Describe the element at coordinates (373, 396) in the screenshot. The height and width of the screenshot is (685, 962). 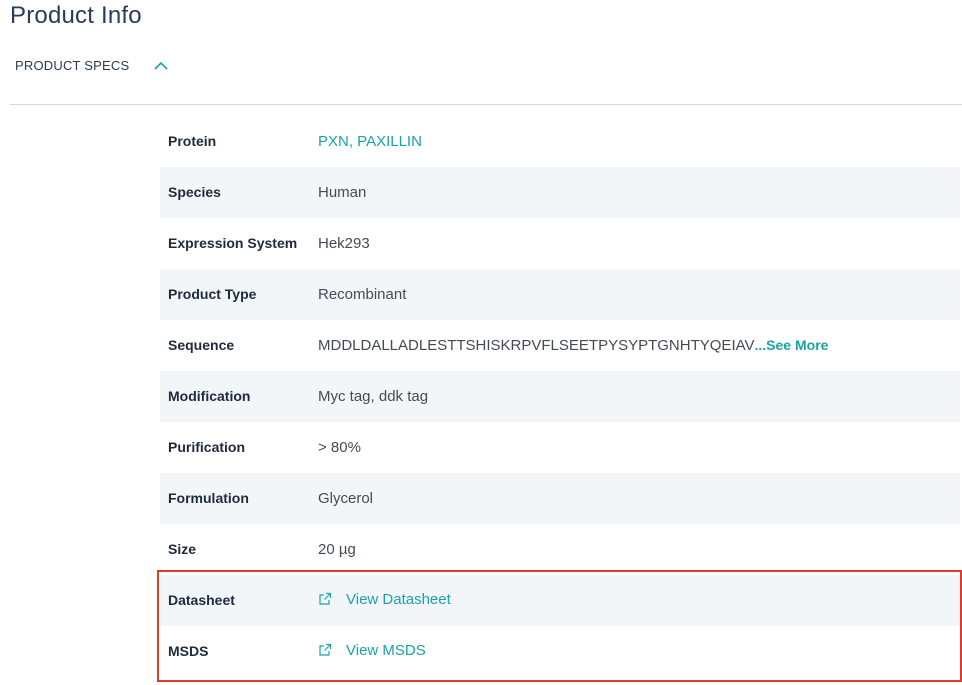
I see `spec-value: Myc tag, ddk tag` at that location.